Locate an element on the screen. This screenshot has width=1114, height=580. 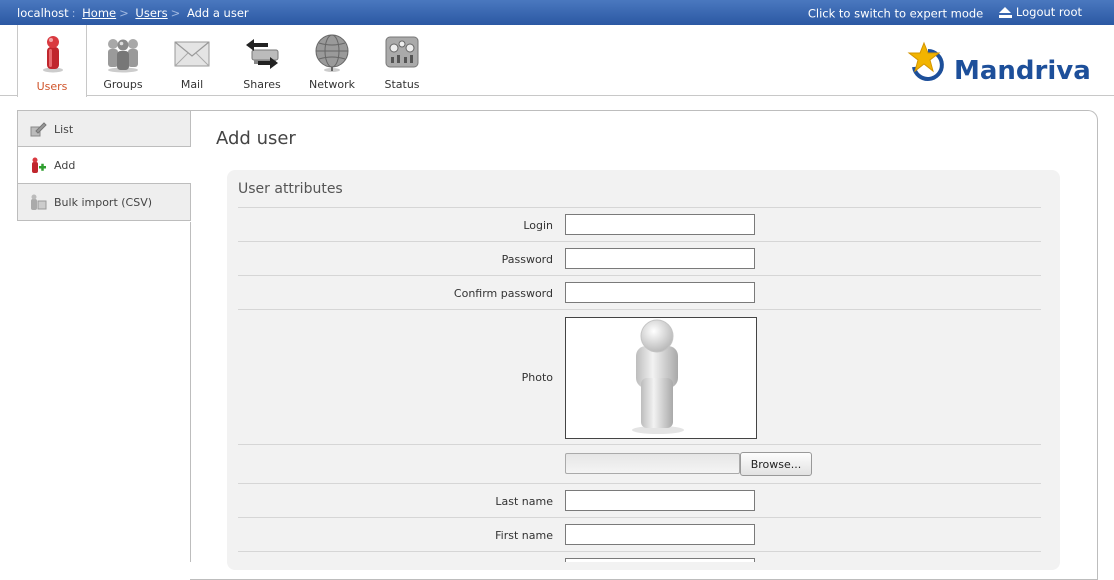
section-title: User attributes is located at coordinates (290, 189).